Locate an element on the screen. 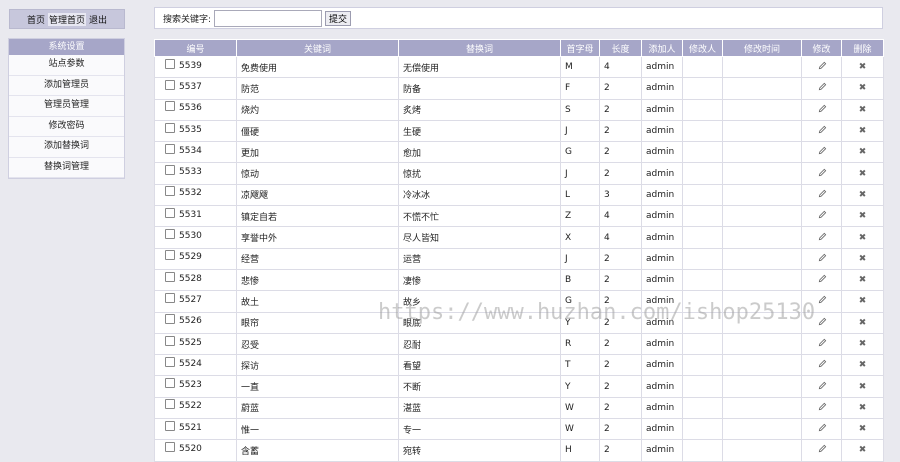 The image size is (900, 462). submit-button: 提交 is located at coordinates (338, 18).